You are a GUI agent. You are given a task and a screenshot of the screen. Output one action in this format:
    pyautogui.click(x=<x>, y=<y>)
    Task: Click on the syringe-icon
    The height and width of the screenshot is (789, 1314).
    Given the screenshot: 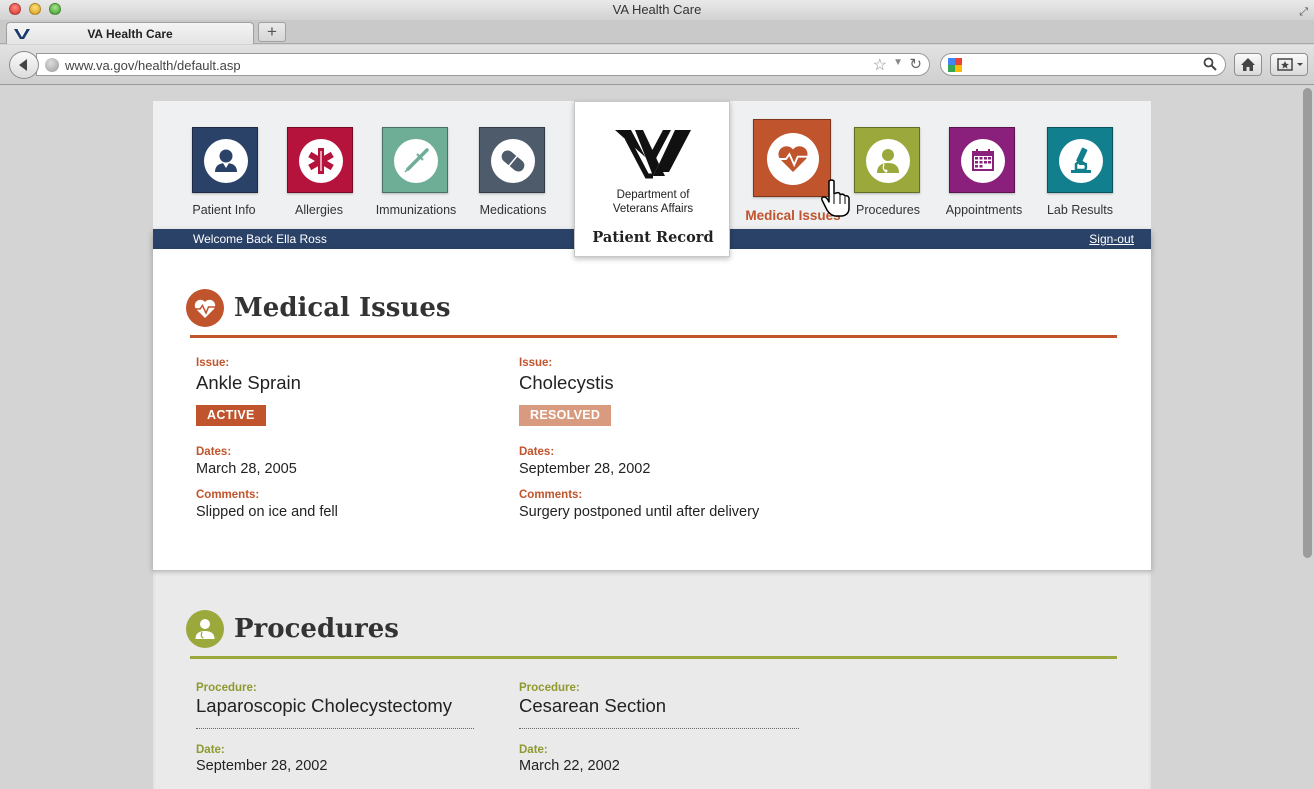 What is the action you would take?
    pyautogui.click(x=416, y=161)
    